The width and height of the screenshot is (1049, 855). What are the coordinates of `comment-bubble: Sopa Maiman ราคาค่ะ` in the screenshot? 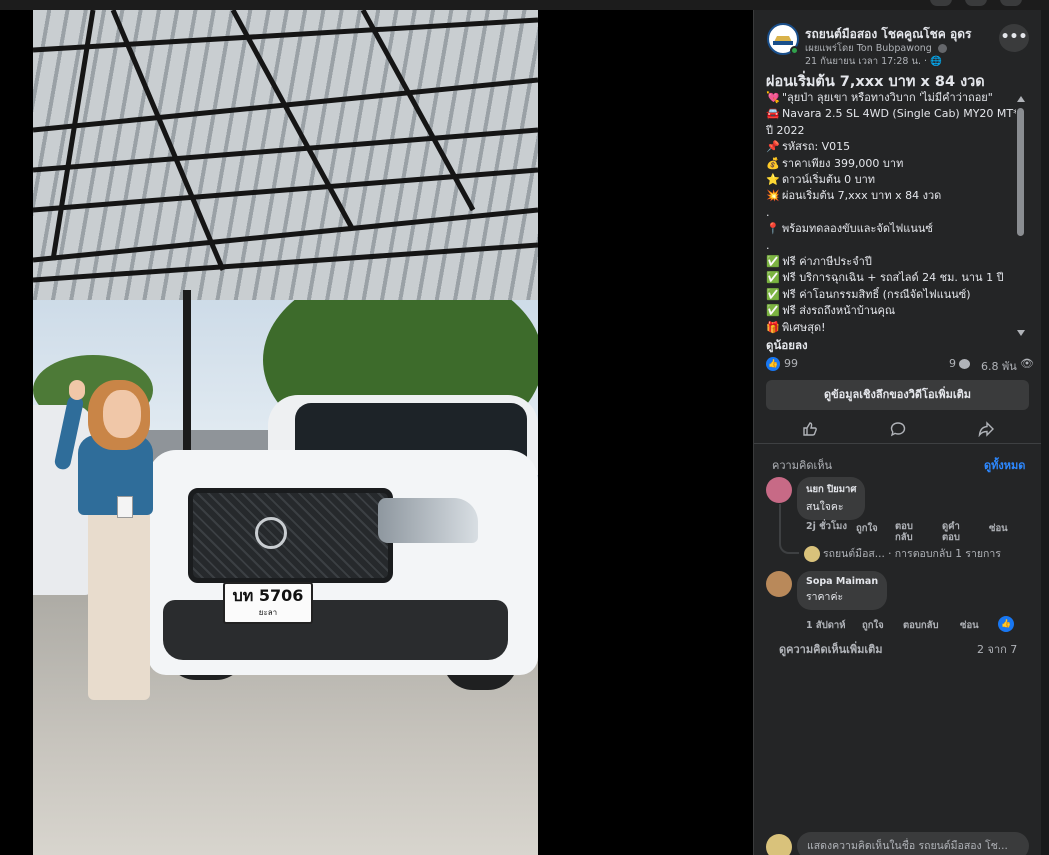 It's located at (842, 590).